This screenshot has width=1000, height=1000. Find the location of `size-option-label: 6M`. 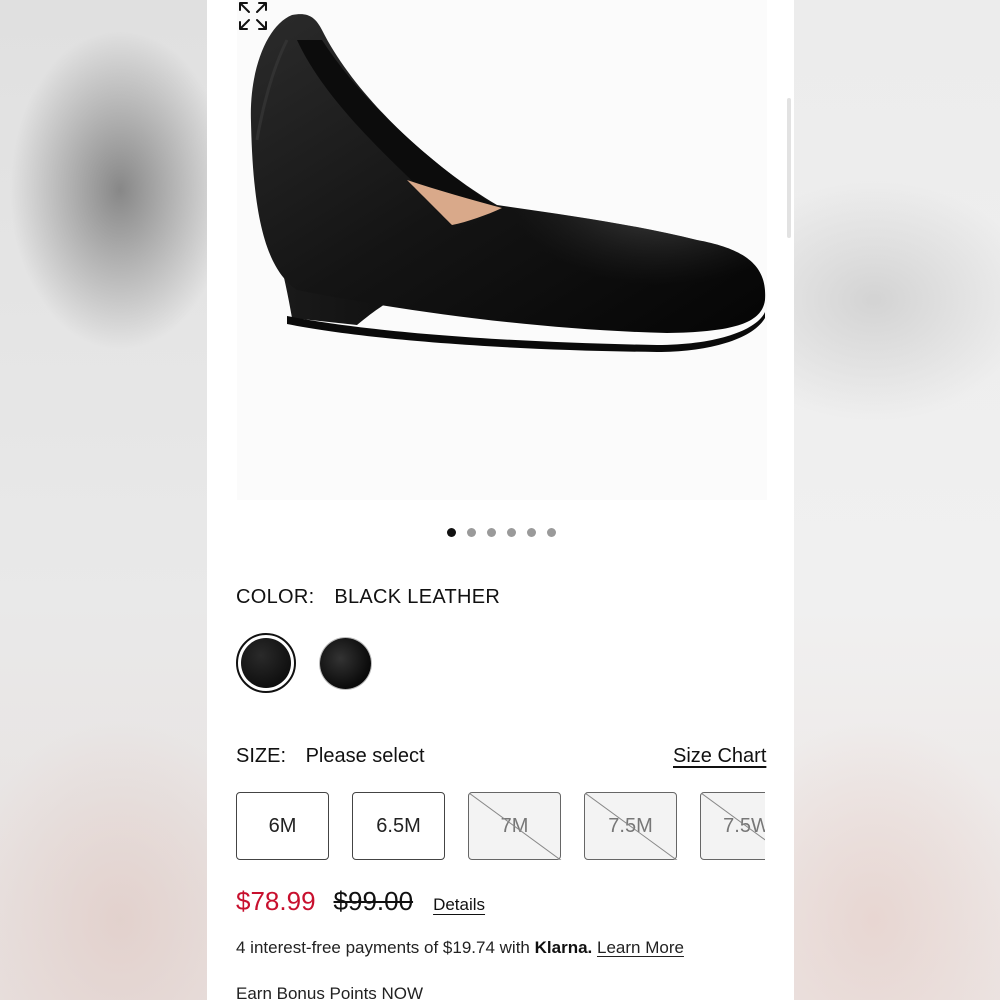

size-option-label: 6M is located at coordinates (282, 825).